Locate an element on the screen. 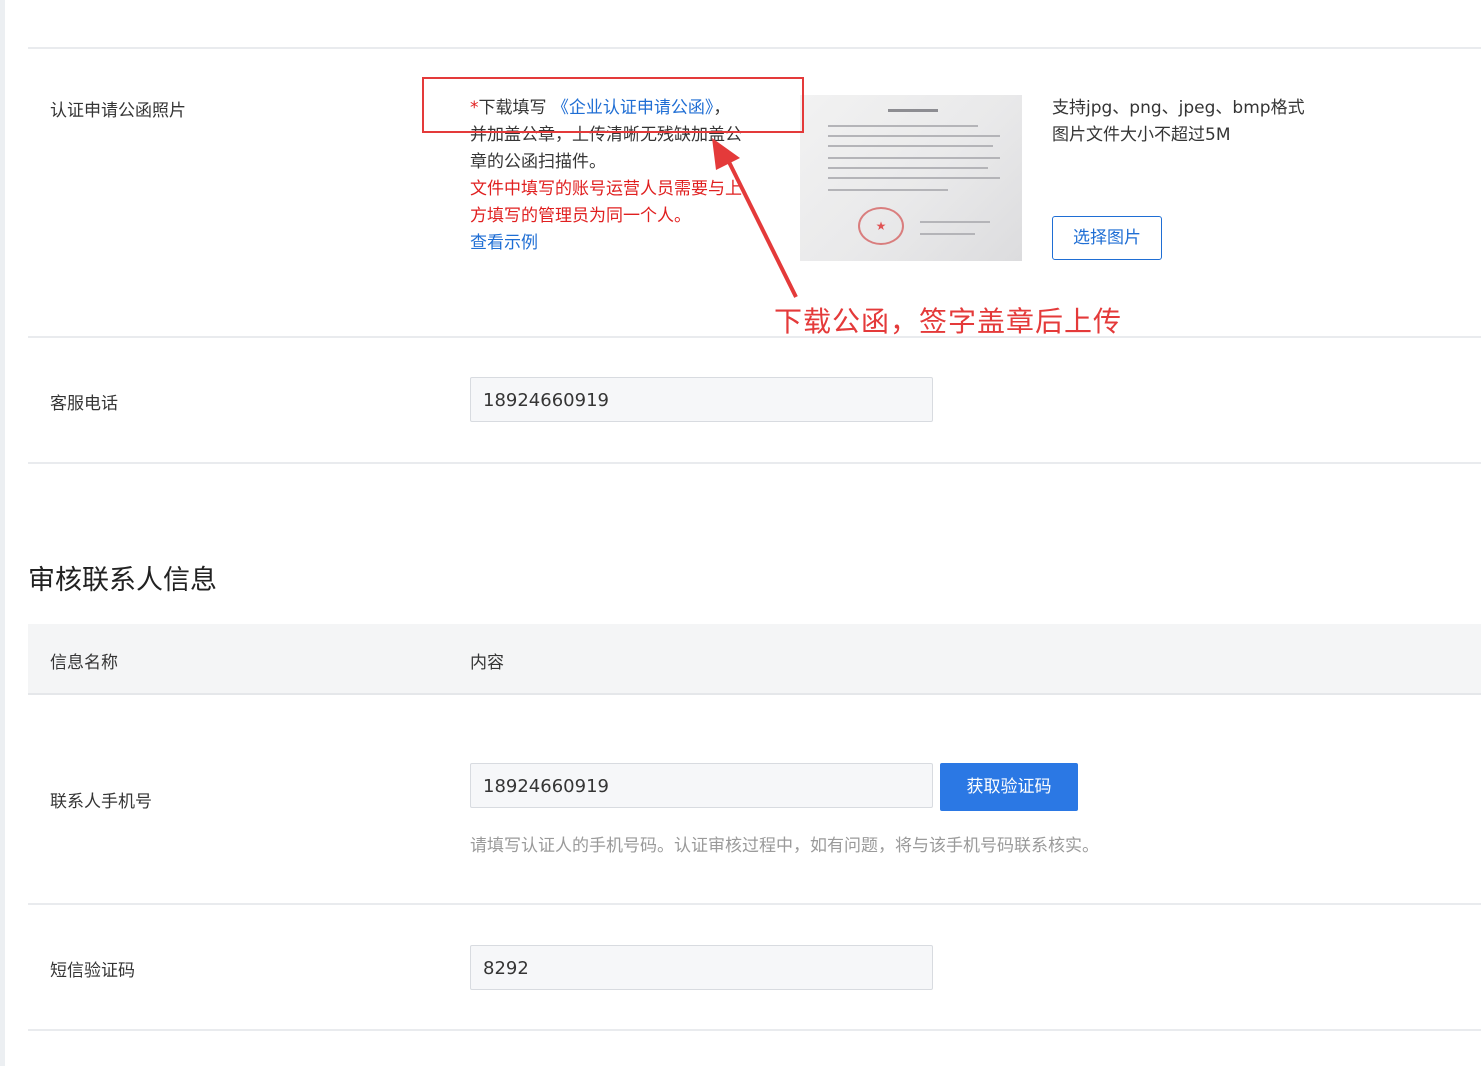  service-phone-input: 18924660919 is located at coordinates (701, 399).